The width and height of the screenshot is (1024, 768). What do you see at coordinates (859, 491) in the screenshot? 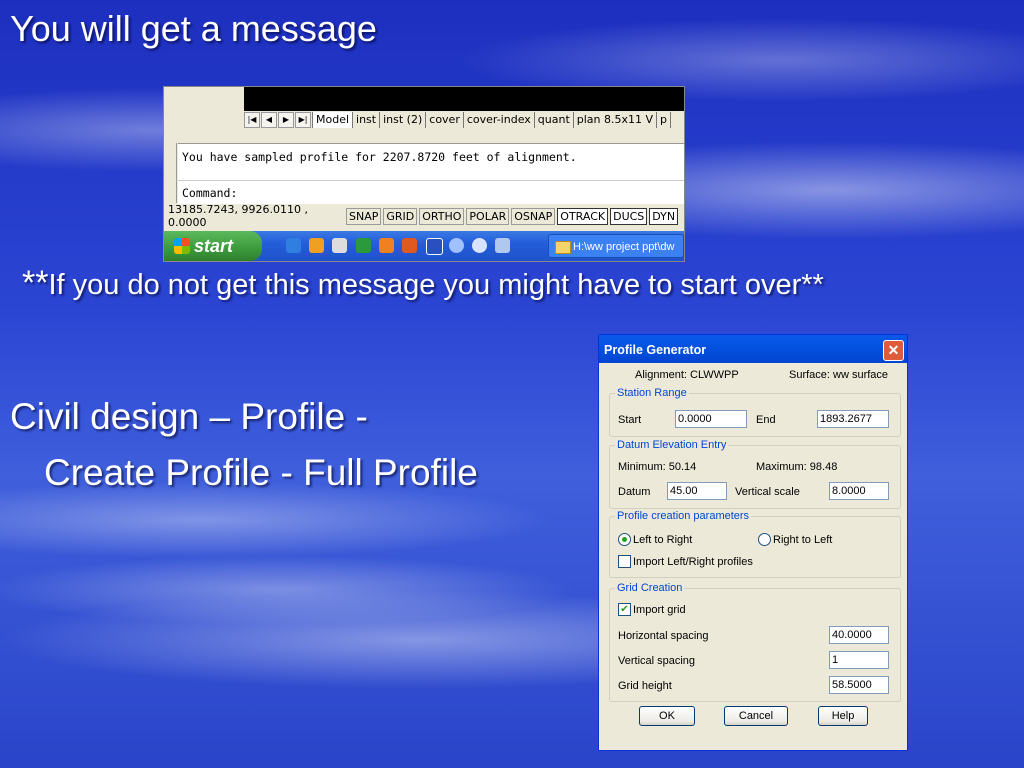
I see `vertical-scale-input: 8.0000` at bounding box center [859, 491].